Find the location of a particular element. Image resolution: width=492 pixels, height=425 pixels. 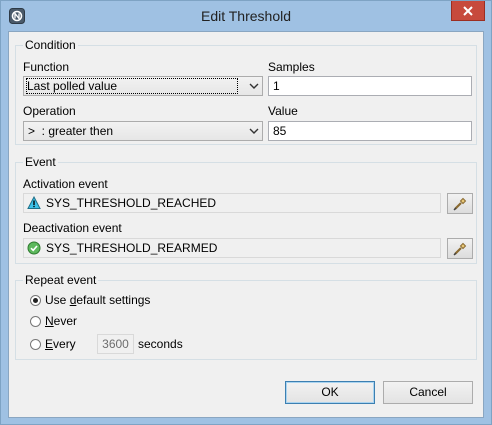

samples-input-value: 1 is located at coordinates (276, 86).